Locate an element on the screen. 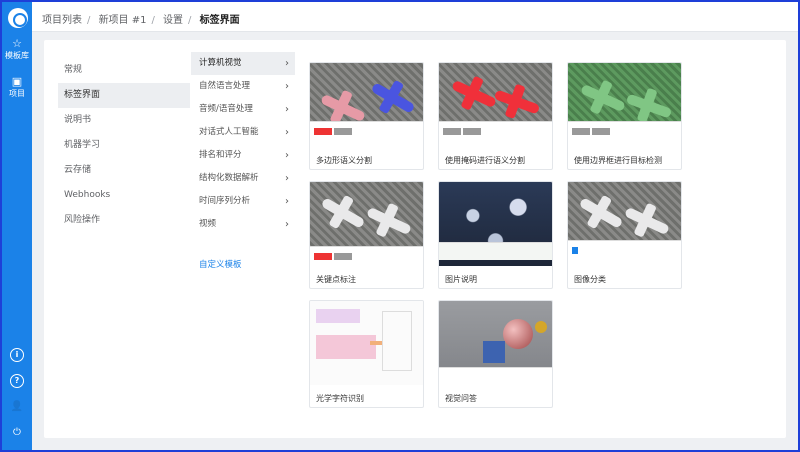  template-card: 光学字符识别 is located at coordinates (366, 354).